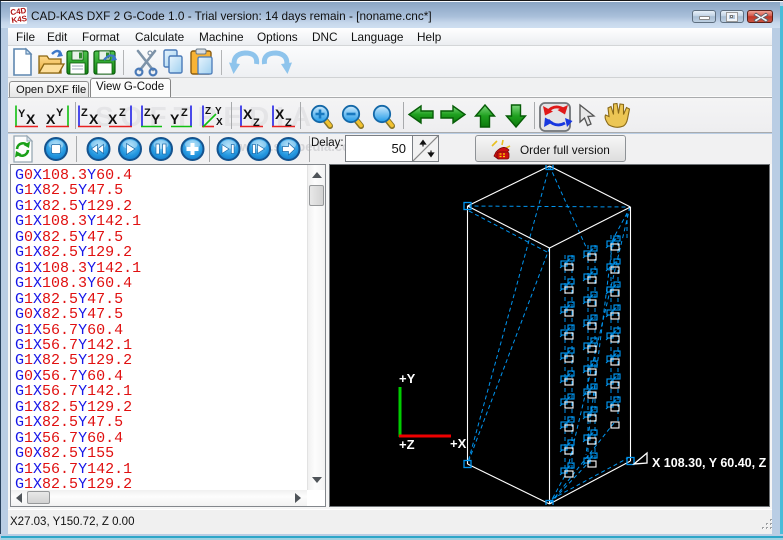  Describe the element at coordinates (709, 463) in the screenshot. I see `svg-text: X 108.30, Y 60.40, Z` at that location.